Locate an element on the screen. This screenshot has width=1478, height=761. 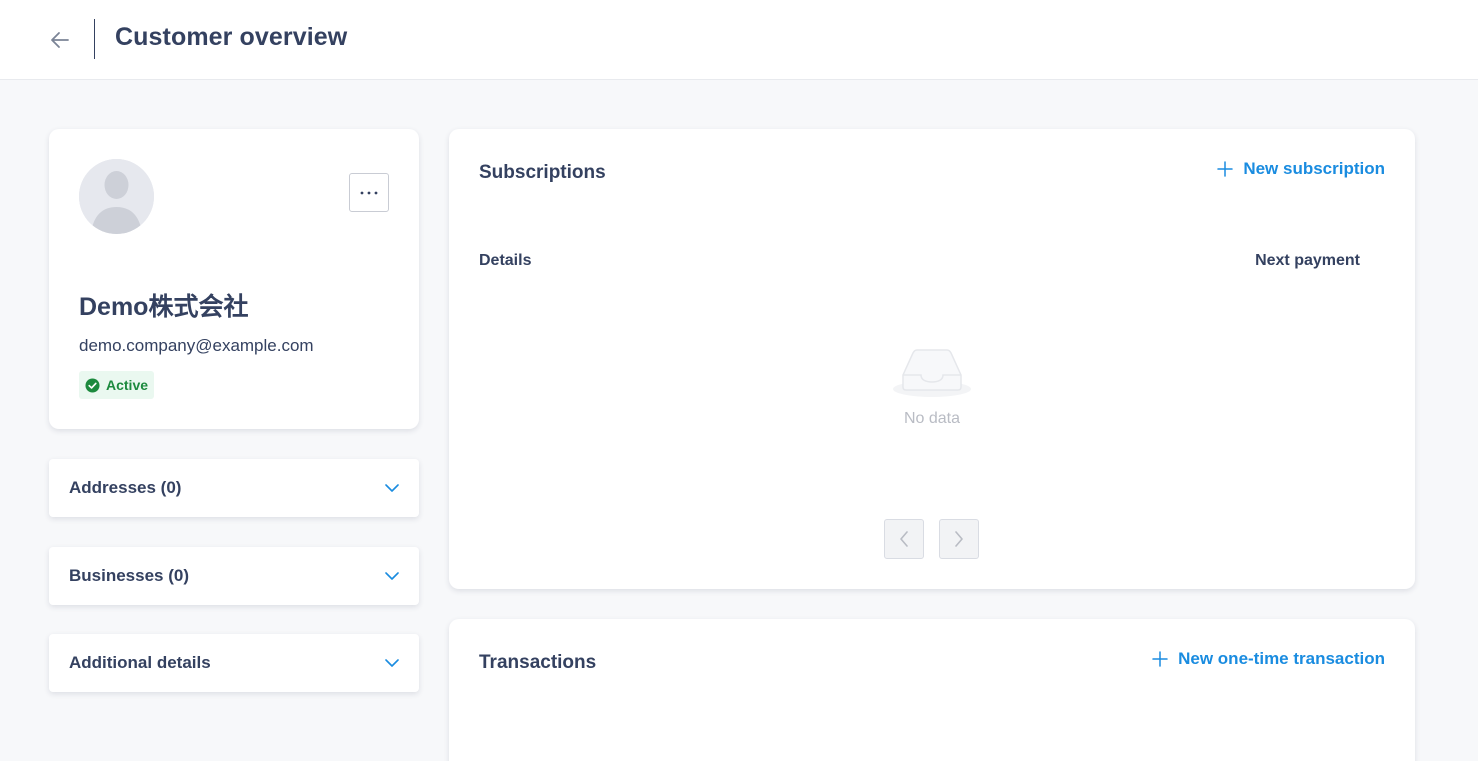
new-subscription-label: New subscription is located at coordinates (1314, 168).